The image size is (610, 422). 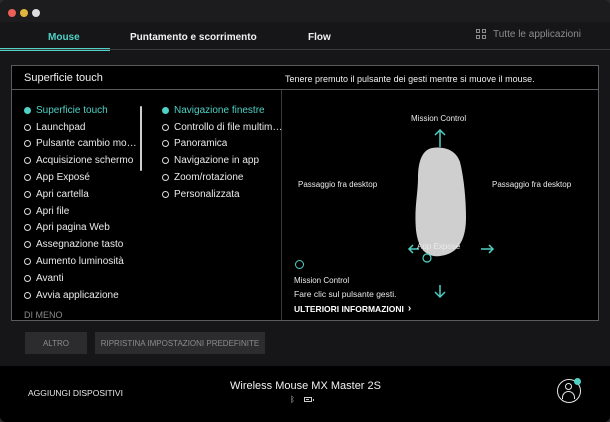 What do you see at coordinates (481, 34) in the screenshot?
I see `grid-icon` at bounding box center [481, 34].